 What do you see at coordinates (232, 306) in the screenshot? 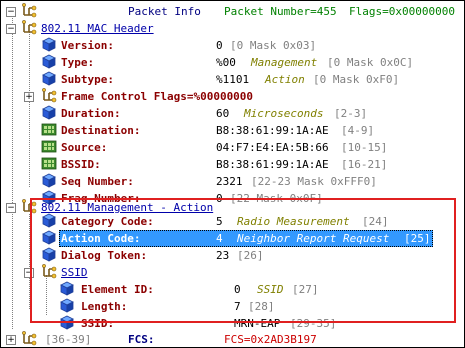
I see `field-row-length: Length: 7 [28]` at bounding box center [232, 306].